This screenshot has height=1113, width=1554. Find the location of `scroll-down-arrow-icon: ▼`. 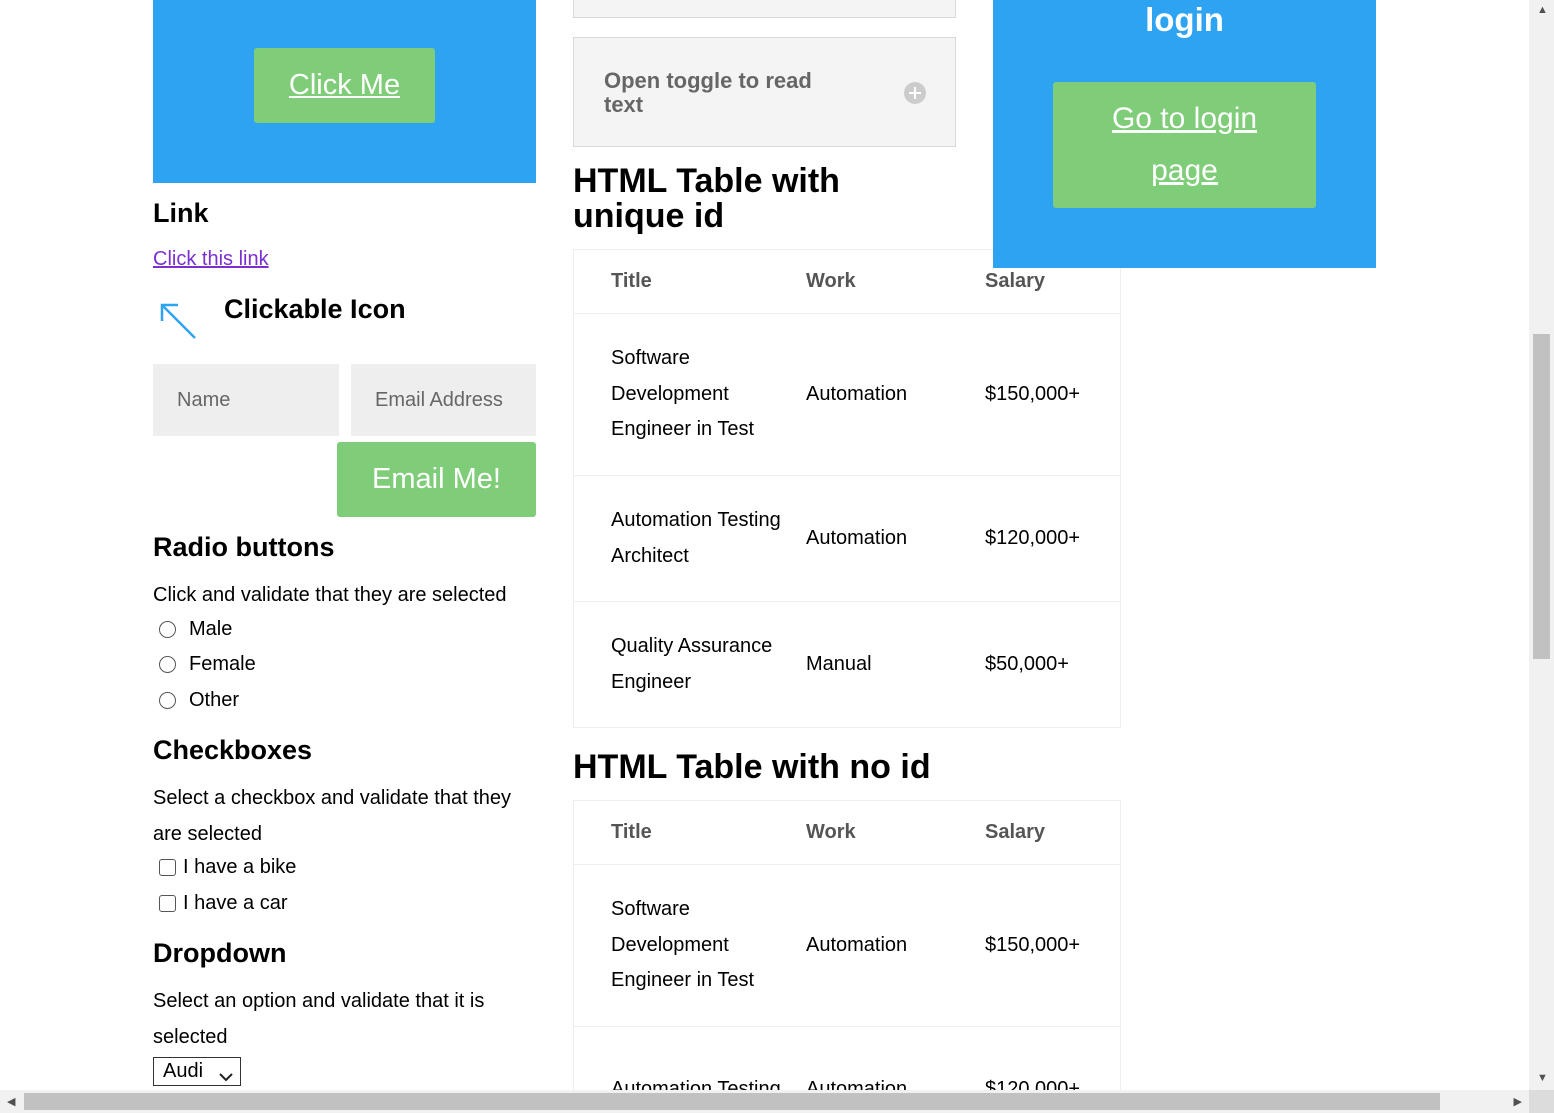

scroll-down-arrow-icon: ▼ is located at coordinates (1542, 1078).